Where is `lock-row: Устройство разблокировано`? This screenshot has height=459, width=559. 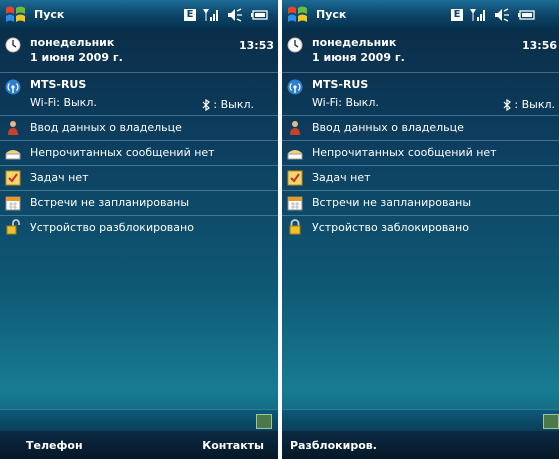
lock-row: Устройство разблокировано is located at coordinates (139, 228).